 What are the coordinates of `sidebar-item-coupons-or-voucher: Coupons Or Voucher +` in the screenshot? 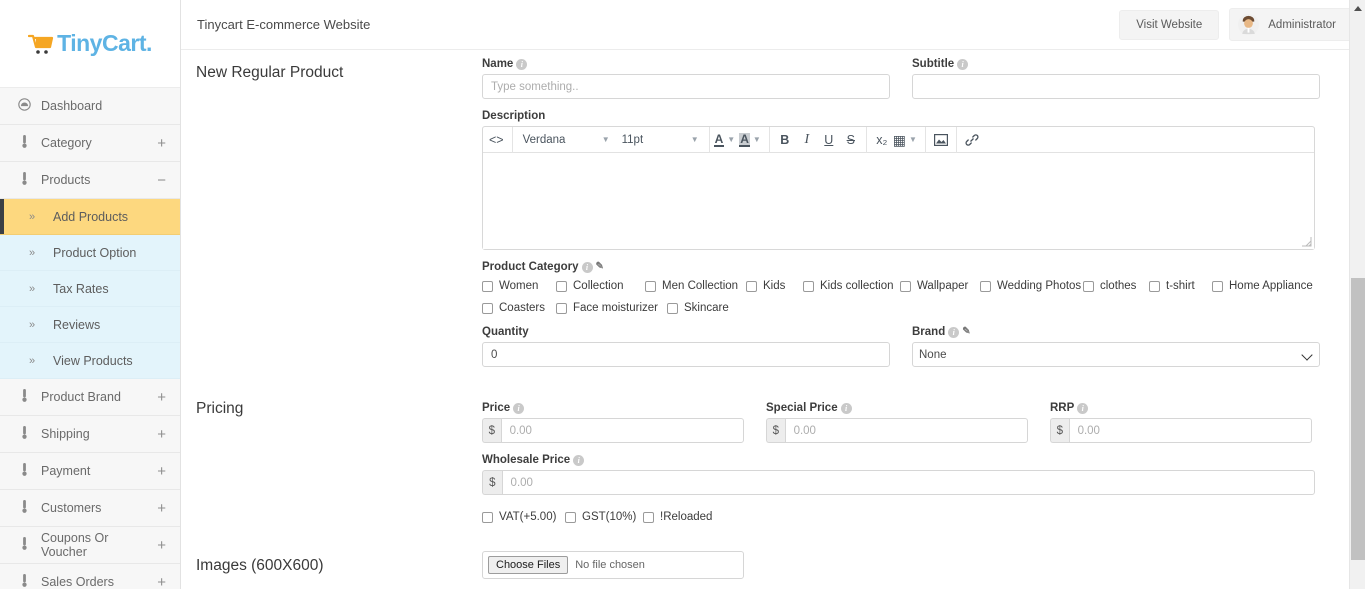 It's located at (90, 545).